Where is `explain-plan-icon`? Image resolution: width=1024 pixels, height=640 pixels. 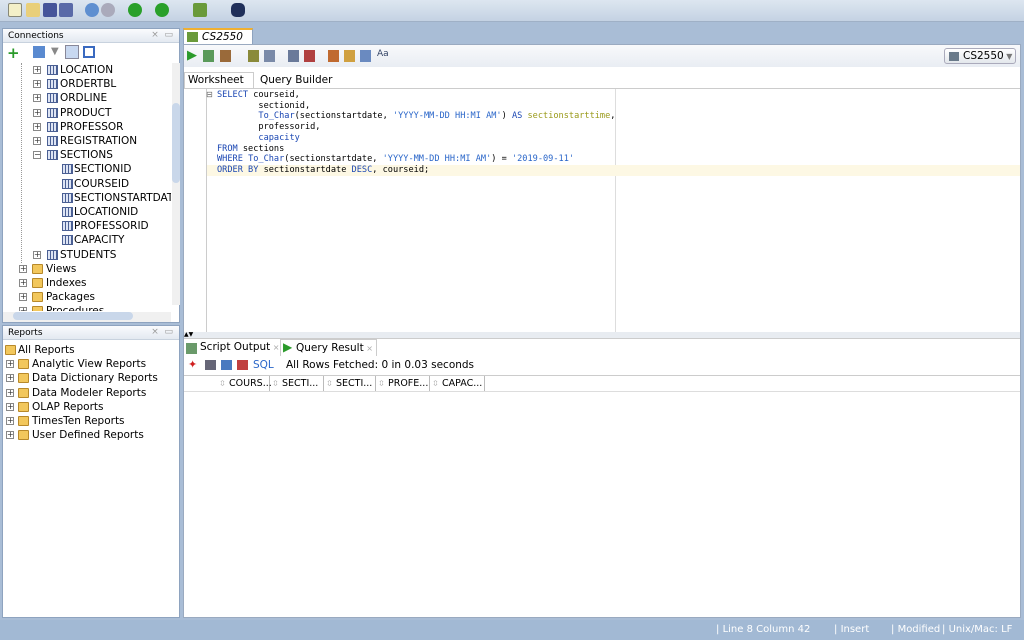
explain-plan-icon is located at coordinates (253, 56).